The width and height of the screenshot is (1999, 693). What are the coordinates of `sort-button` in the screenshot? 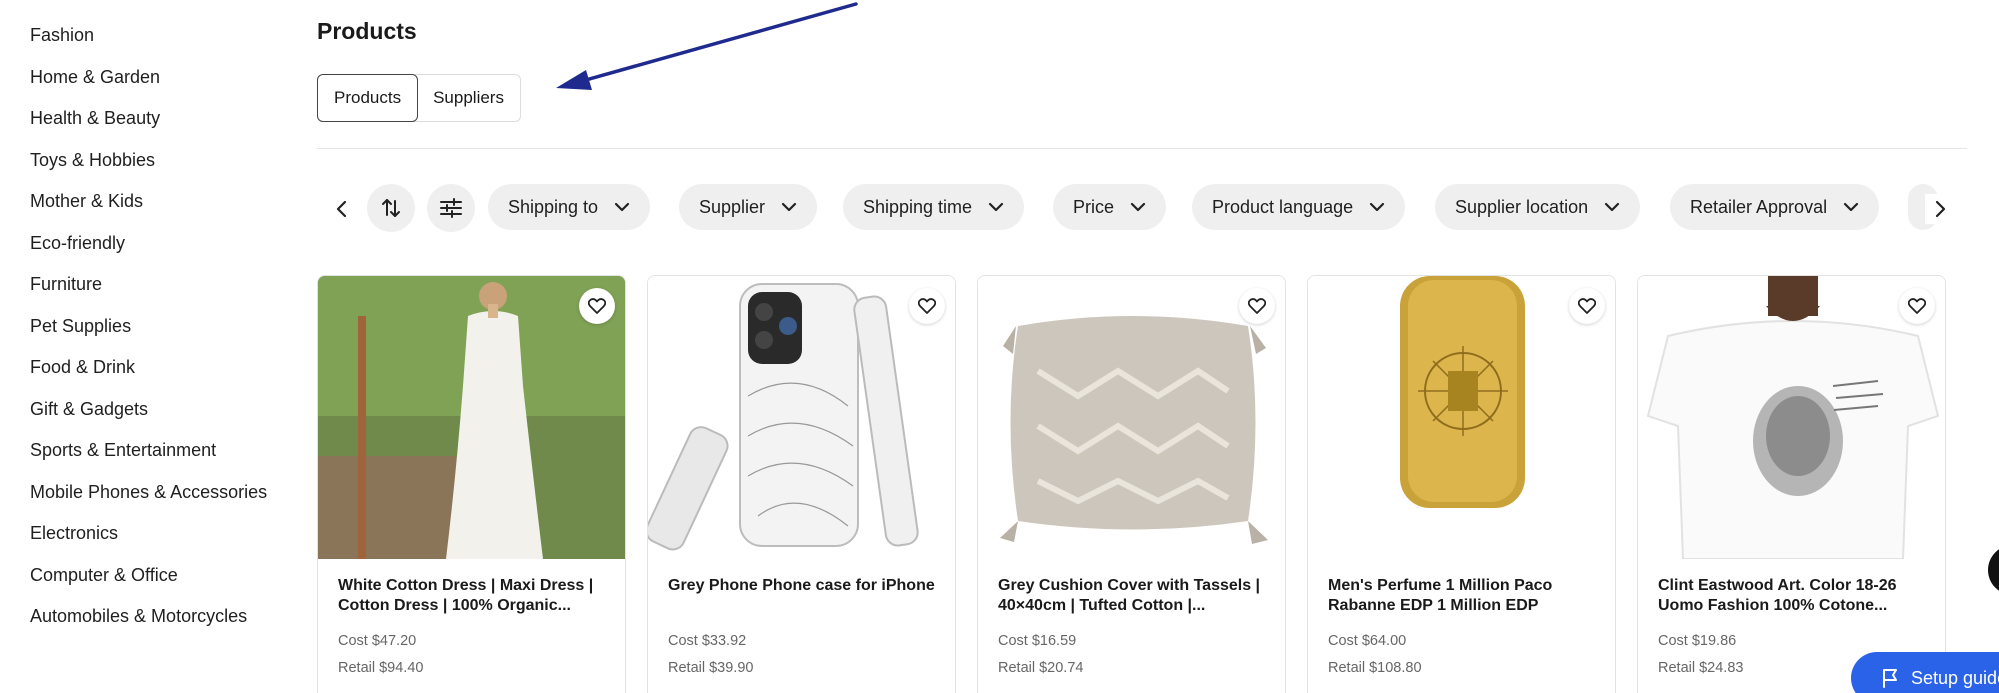 It's located at (391, 208).